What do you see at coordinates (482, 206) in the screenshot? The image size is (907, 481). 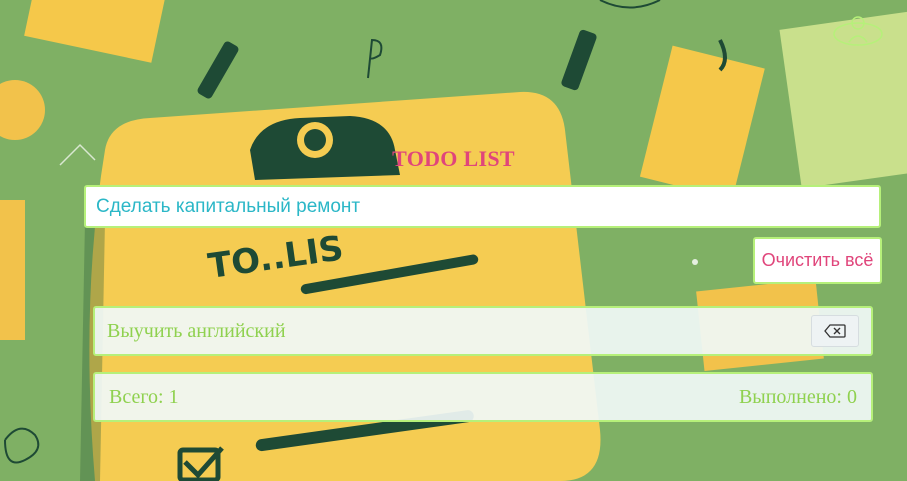 I see `task-input` at bounding box center [482, 206].